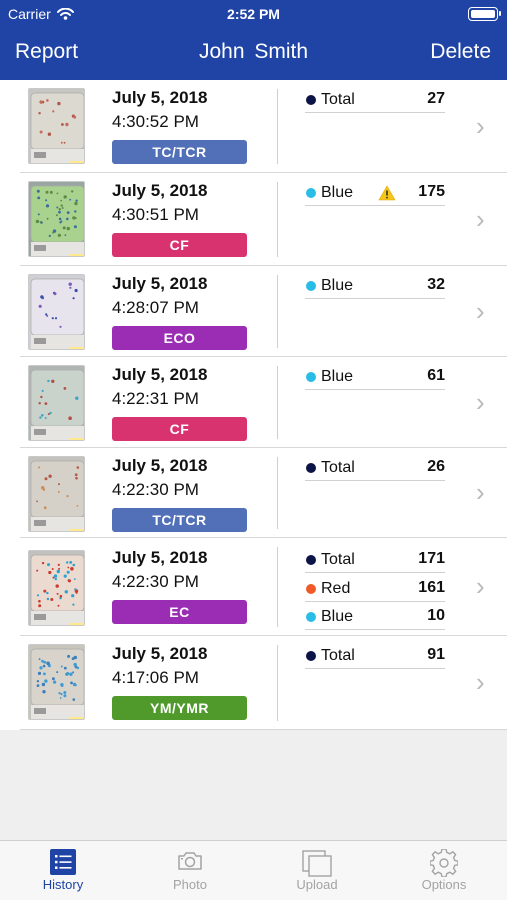 Image resolution: width=507 pixels, height=900 pixels. I want to click on history-row: July 5, 2018 4:30:51 PM CF Blue 175 ›, so click(253, 219).